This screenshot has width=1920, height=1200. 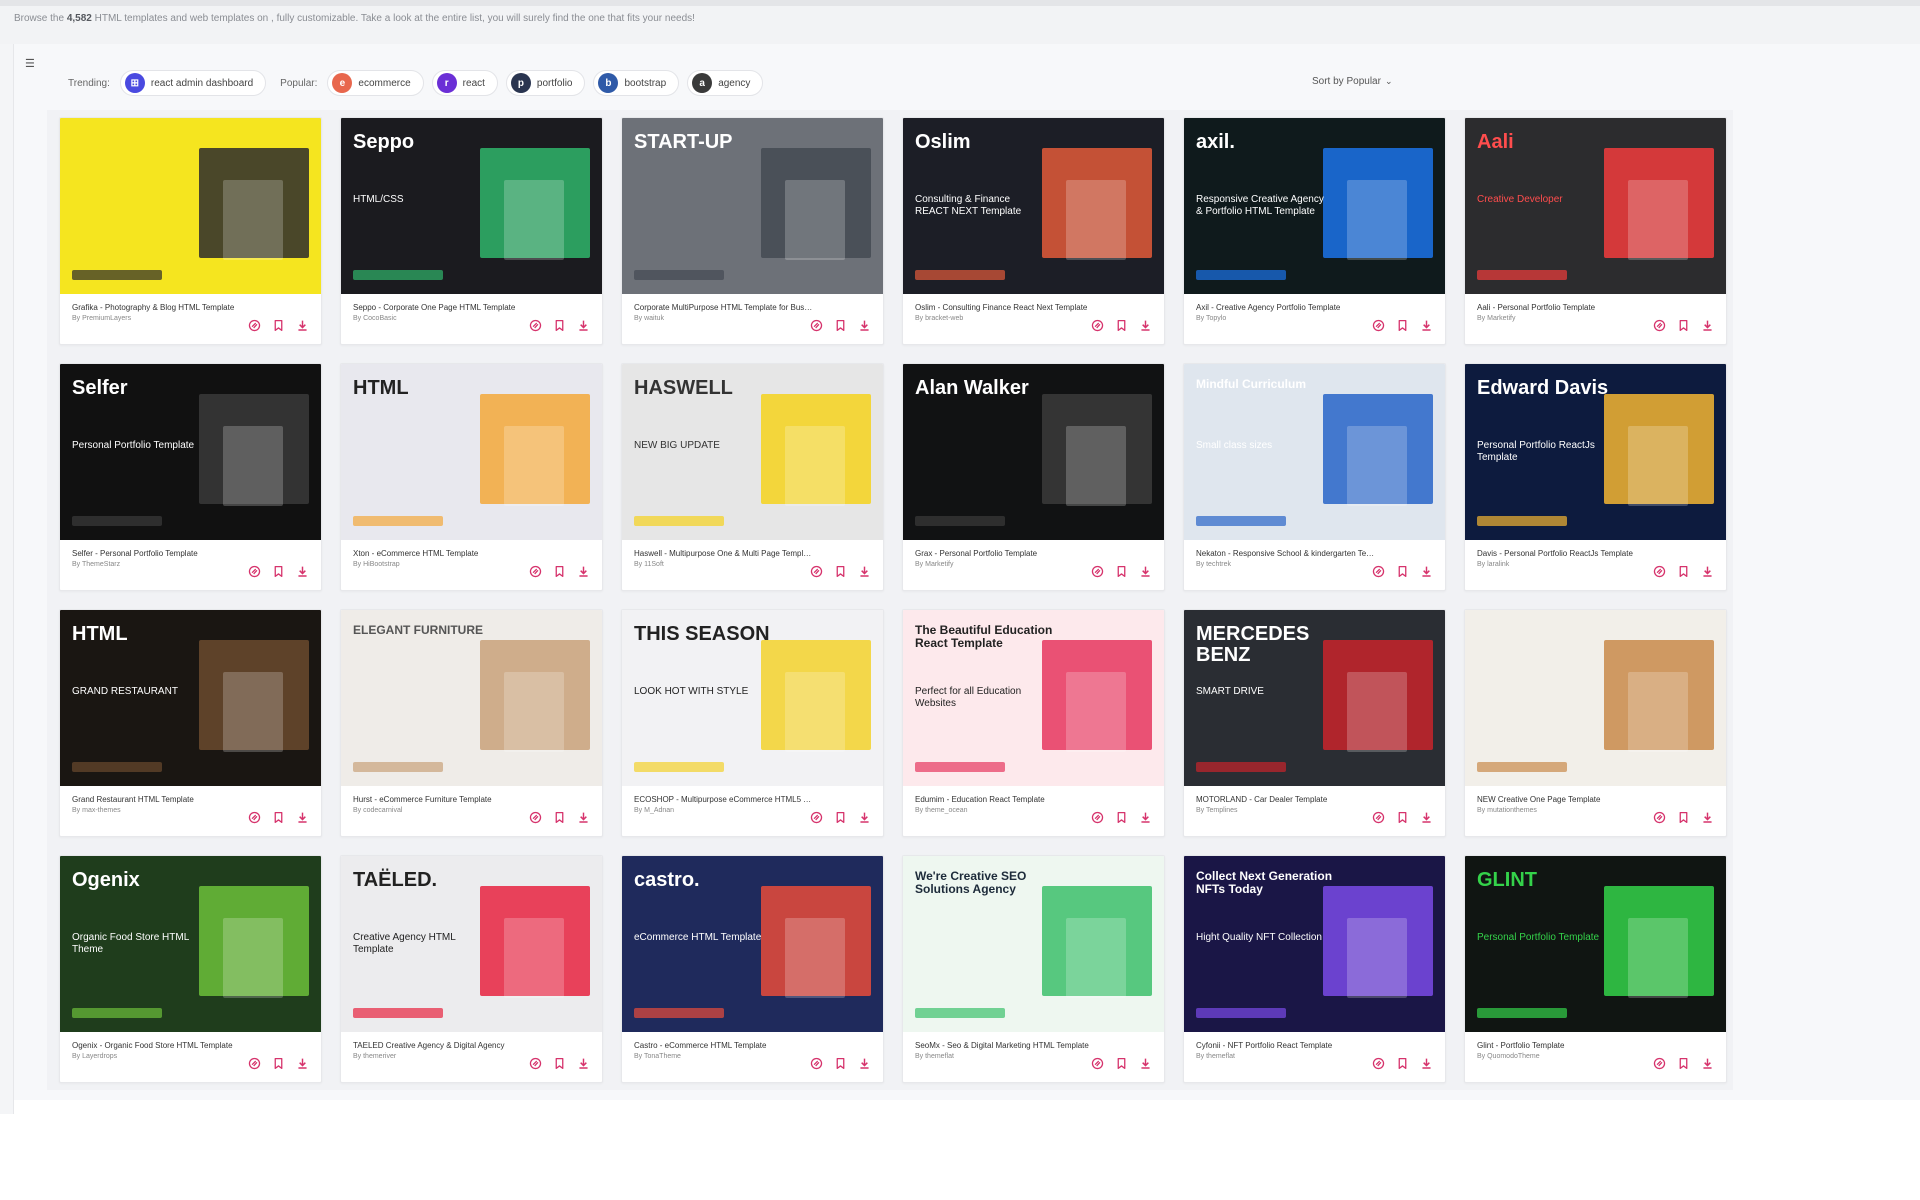 I want to click on trending-chip-react-admin-dashboard: ⊞ react admin dashboard, so click(x=193, y=83).